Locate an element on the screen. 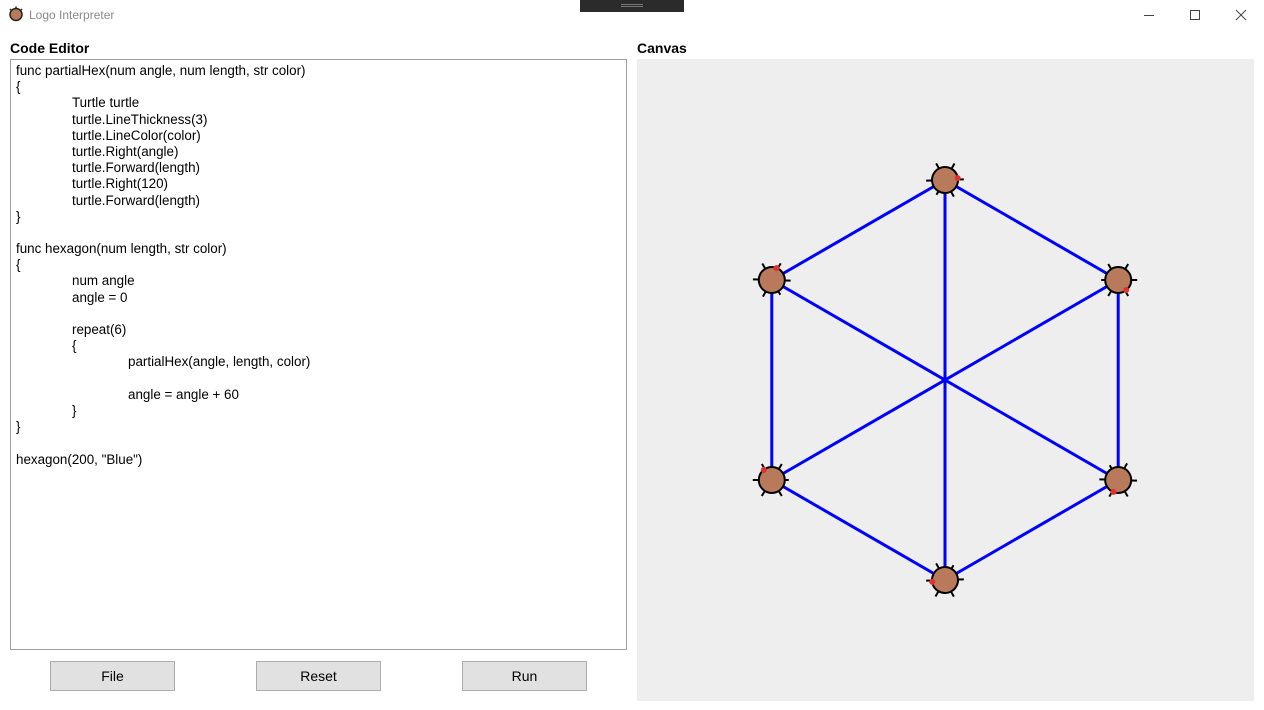 The width and height of the screenshot is (1264, 710). code-line: turtle.Right(angle) is located at coordinates (125, 151).